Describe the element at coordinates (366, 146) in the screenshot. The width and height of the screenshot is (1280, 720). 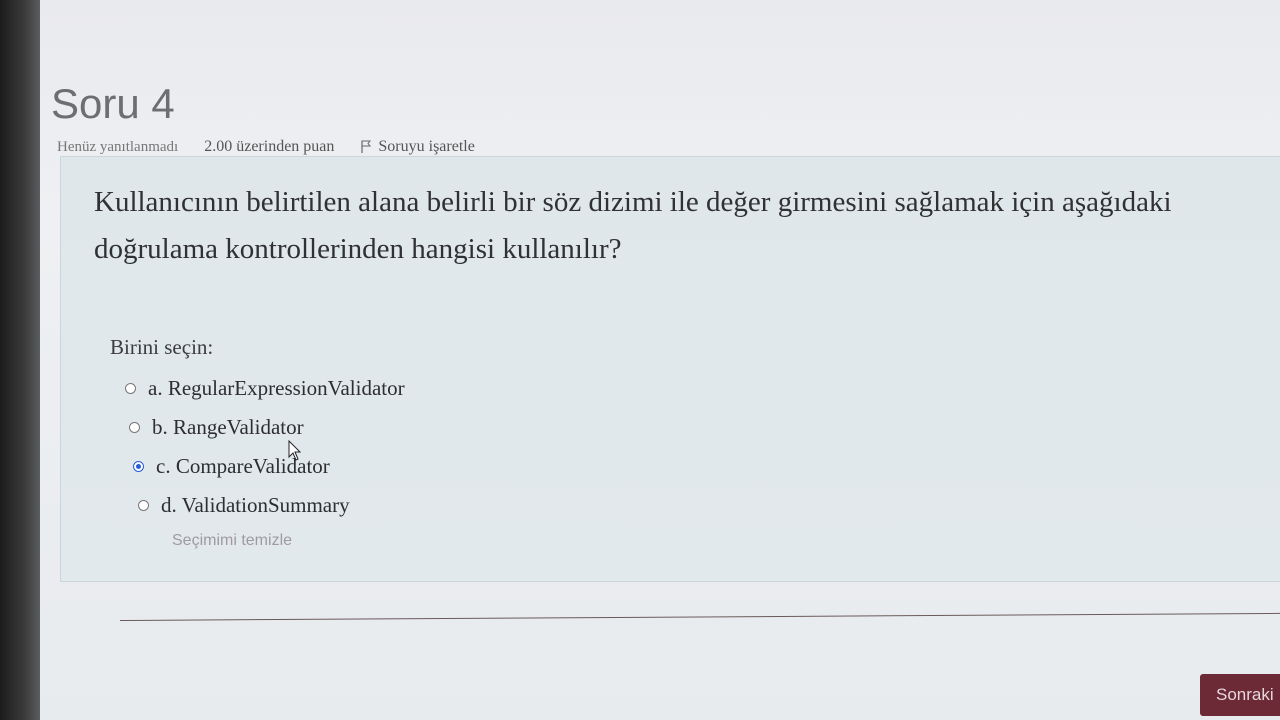
I see `flag-icon` at that location.